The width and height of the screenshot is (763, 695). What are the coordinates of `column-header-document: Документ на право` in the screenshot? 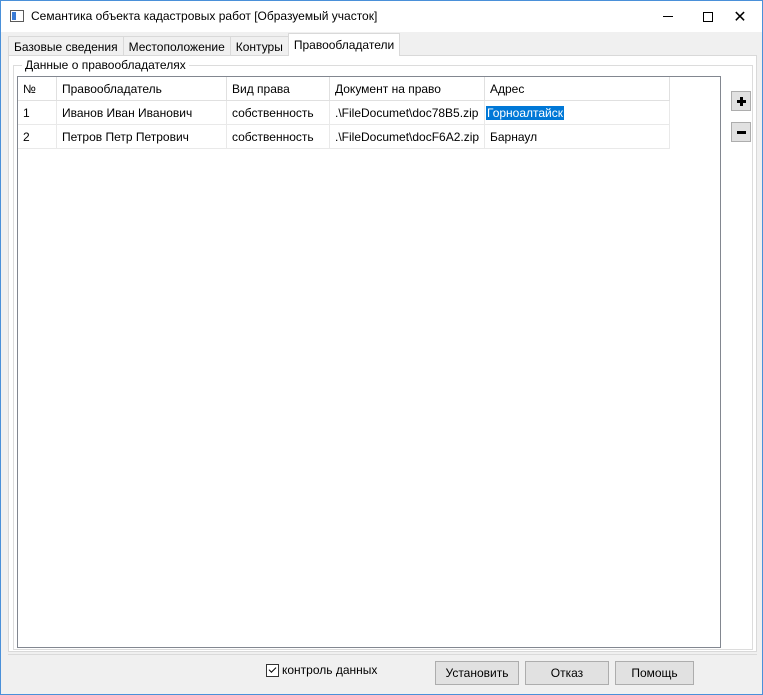 It's located at (407, 89).